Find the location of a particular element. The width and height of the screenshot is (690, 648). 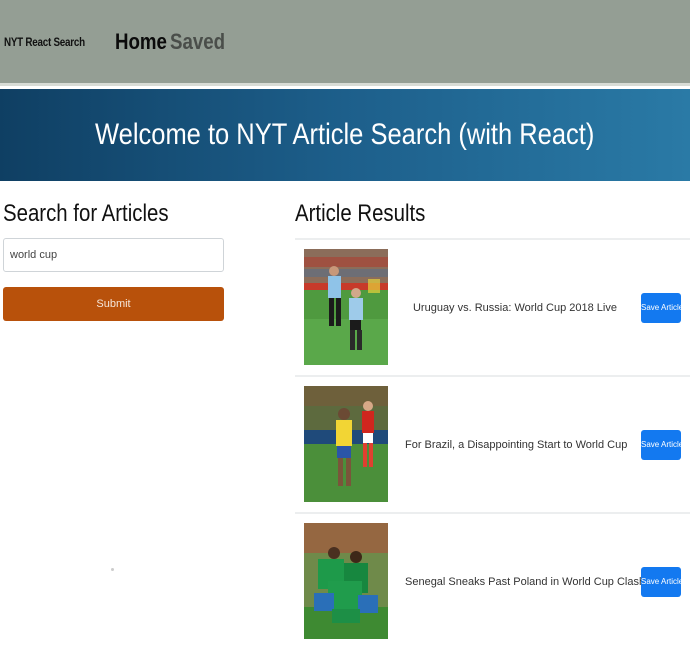

results-heading: Article Results is located at coordinates (360, 213).